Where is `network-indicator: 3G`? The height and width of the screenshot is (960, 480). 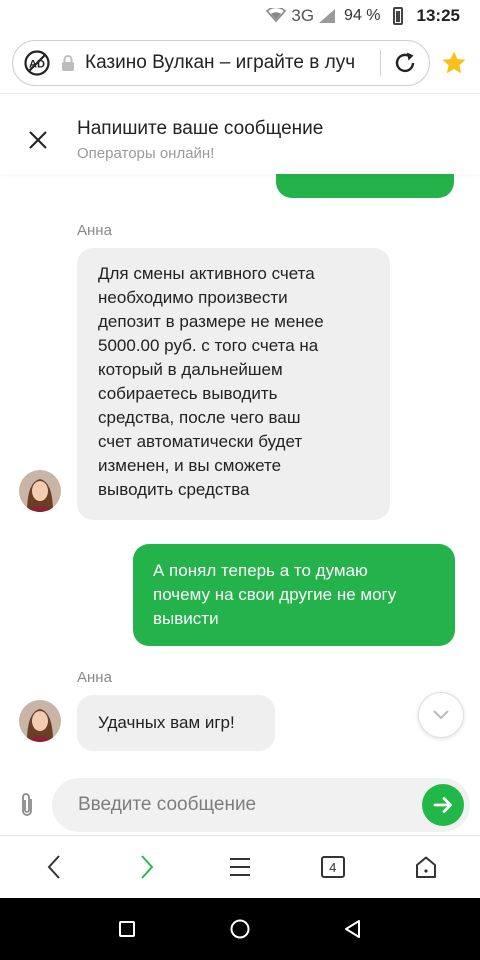 network-indicator: 3G is located at coordinates (300, 16).